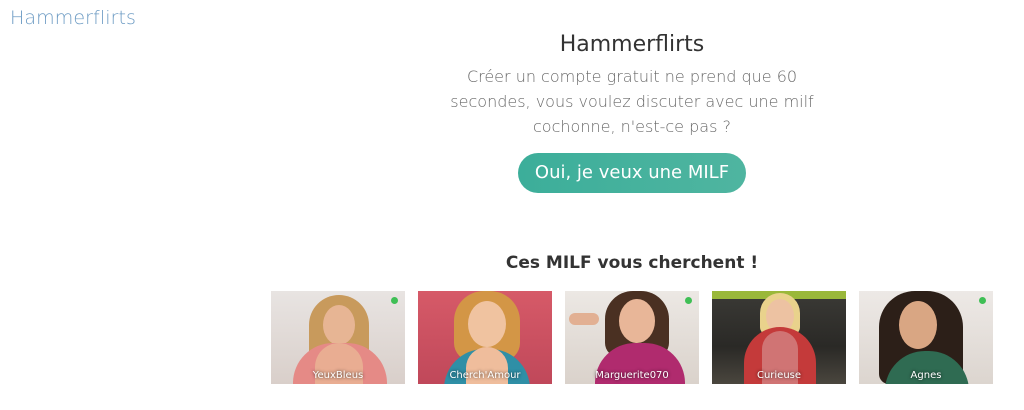  Describe the element at coordinates (632, 173) in the screenshot. I see `signup-cta-button: Oui, je veux une MILF` at that location.